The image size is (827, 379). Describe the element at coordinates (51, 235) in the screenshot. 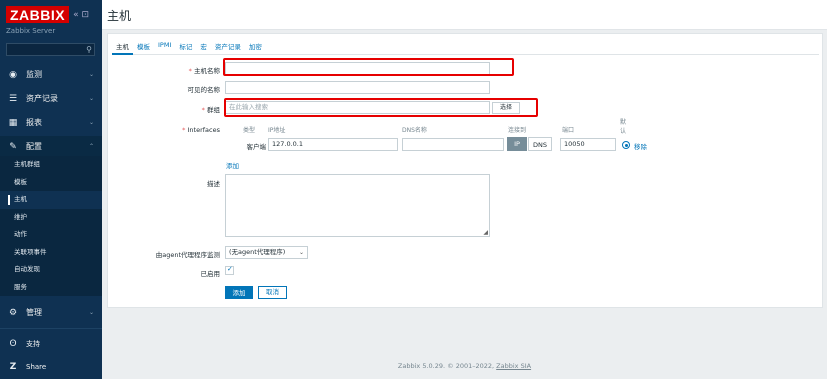

I see `submenu-actions: 动作` at that location.